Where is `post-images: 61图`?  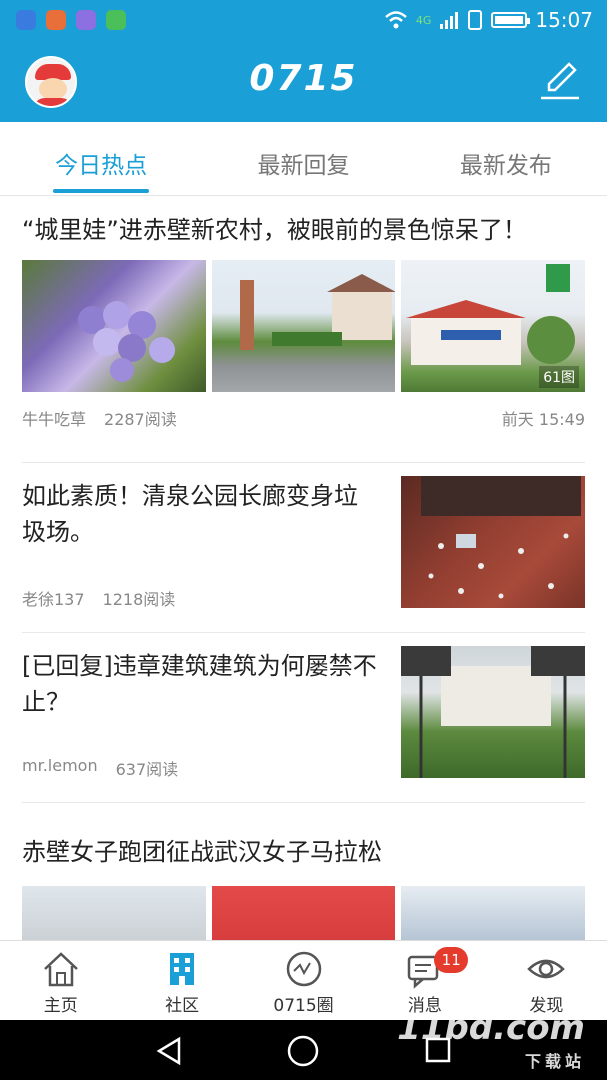
post-images: 61图 is located at coordinates (304, 326).